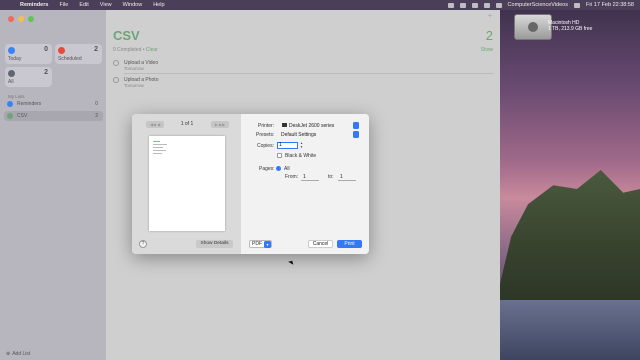  Describe the element at coordinates (11, 19) in the screenshot. I see `close-window-button` at that location.